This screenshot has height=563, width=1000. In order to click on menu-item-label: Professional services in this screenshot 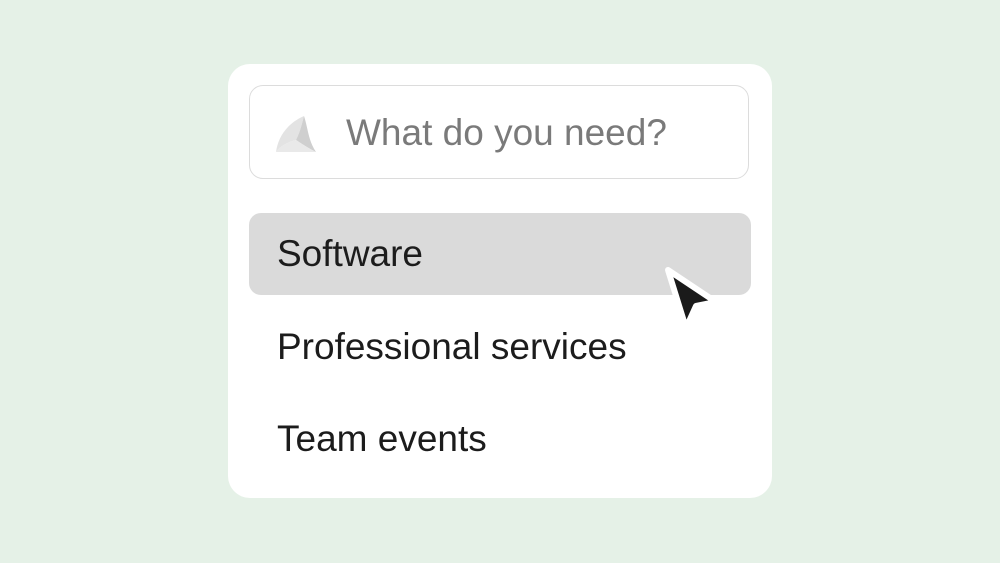, I will do `click(452, 346)`.